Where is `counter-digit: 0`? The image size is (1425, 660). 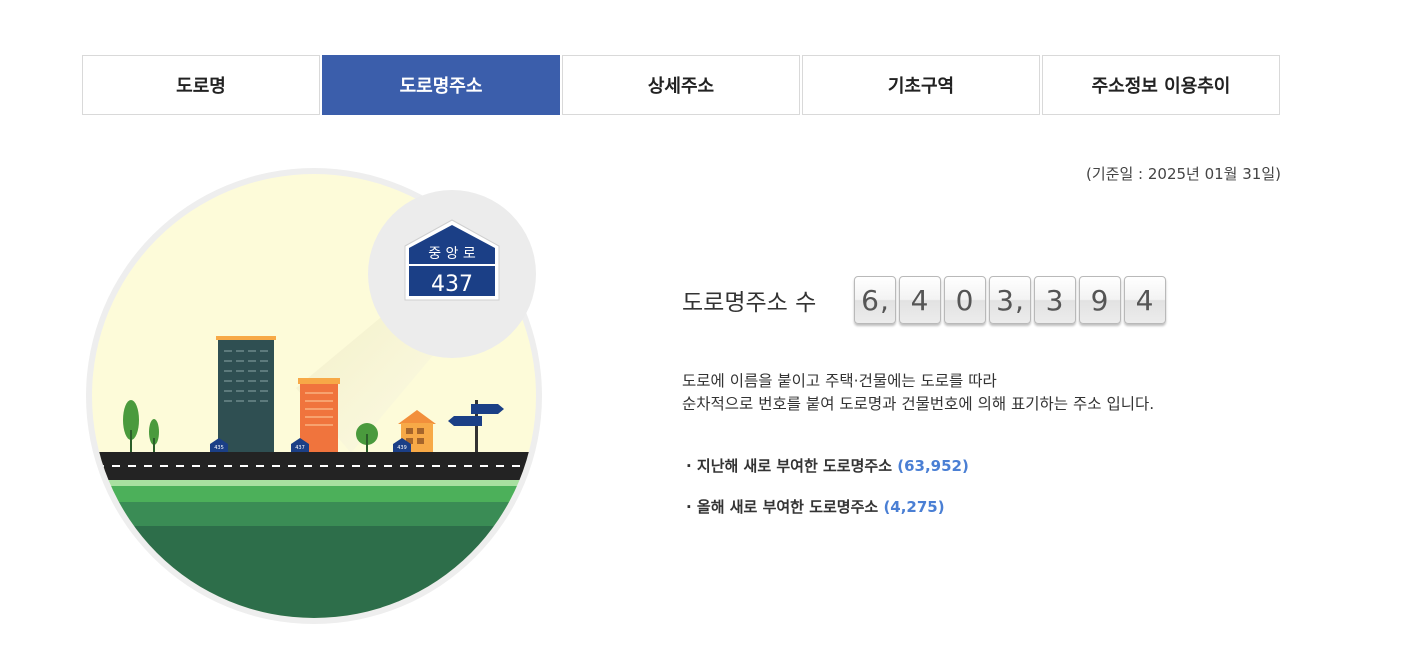 counter-digit: 0 is located at coordinates (965, 300).